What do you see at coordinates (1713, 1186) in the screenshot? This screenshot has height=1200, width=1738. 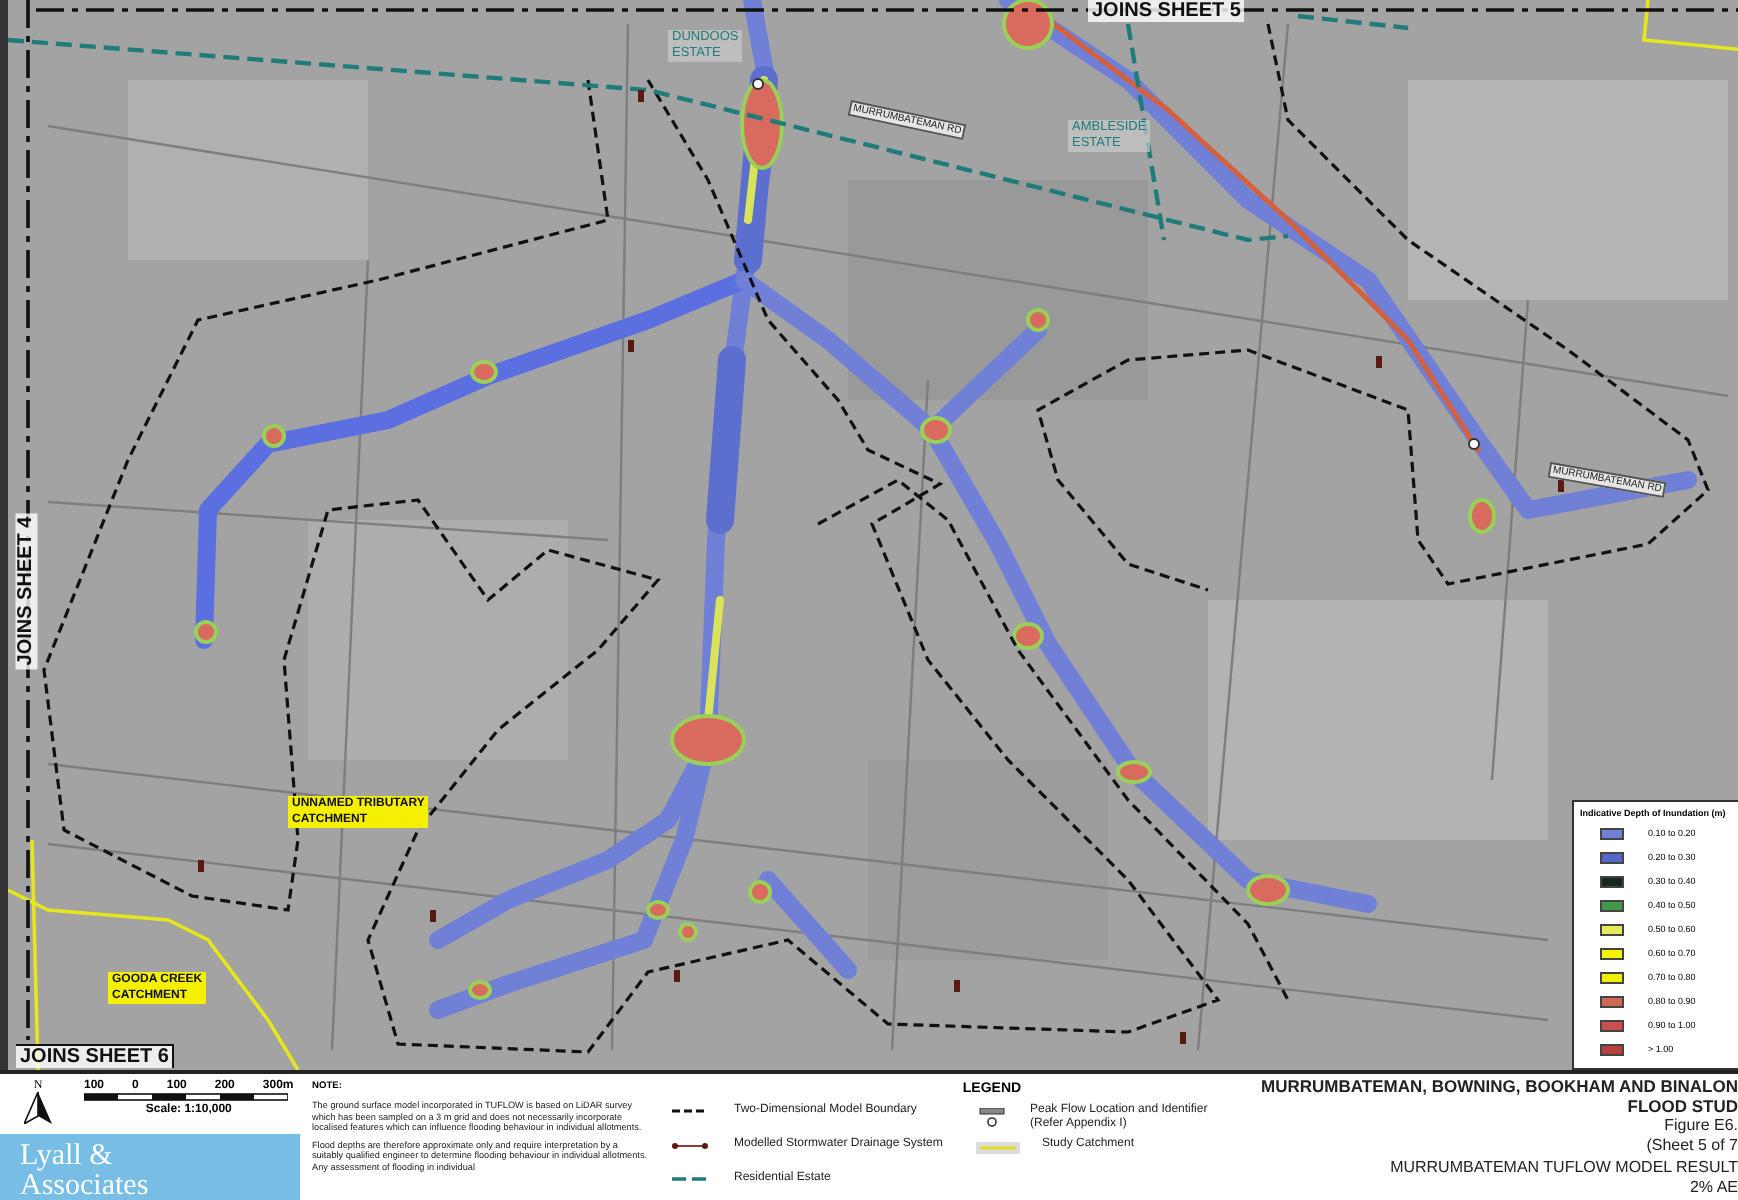 I see `title-block-text: 2% AE` at bounding box center [1713, 1186].